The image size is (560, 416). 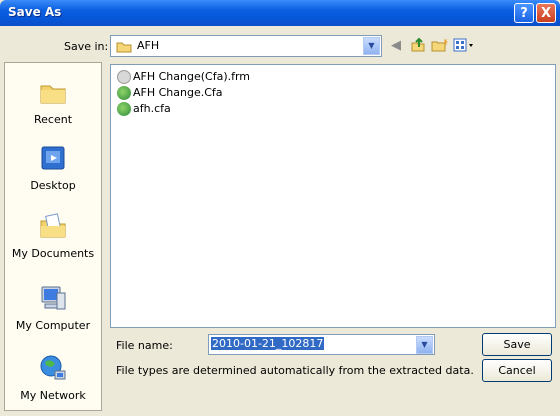 I want to click on place-my-network-label: My Network, so click(x=53, y=395).